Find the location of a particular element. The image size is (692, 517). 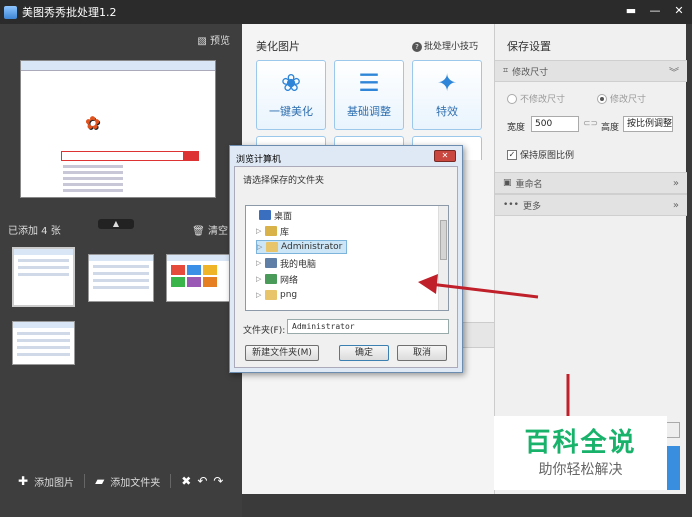

minimize-icon: — is located at coordinates (655, 10).